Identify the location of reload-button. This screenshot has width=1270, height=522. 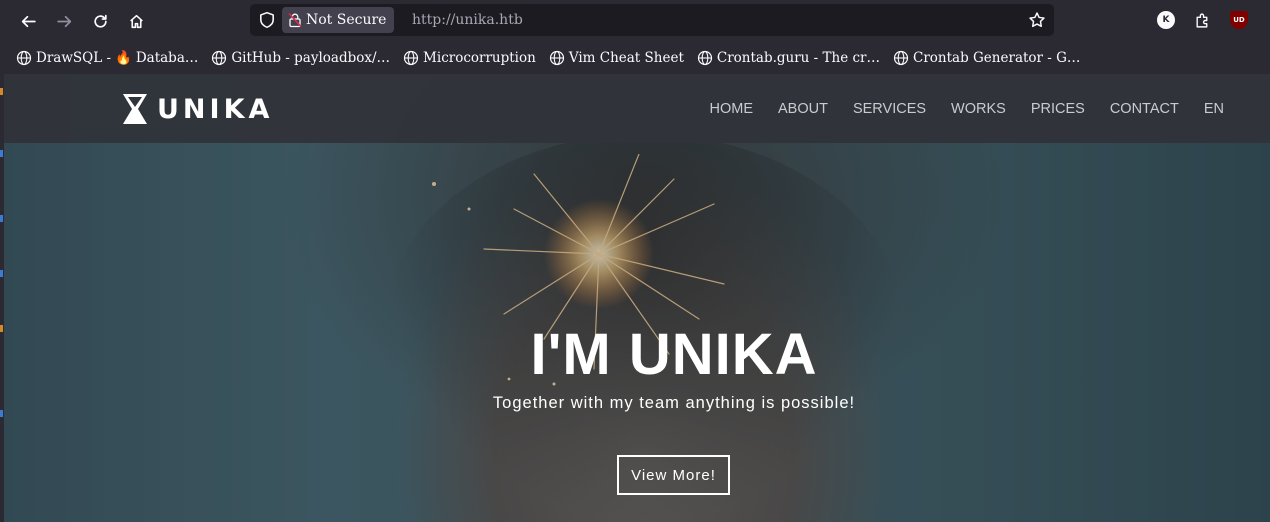
(100, 21).